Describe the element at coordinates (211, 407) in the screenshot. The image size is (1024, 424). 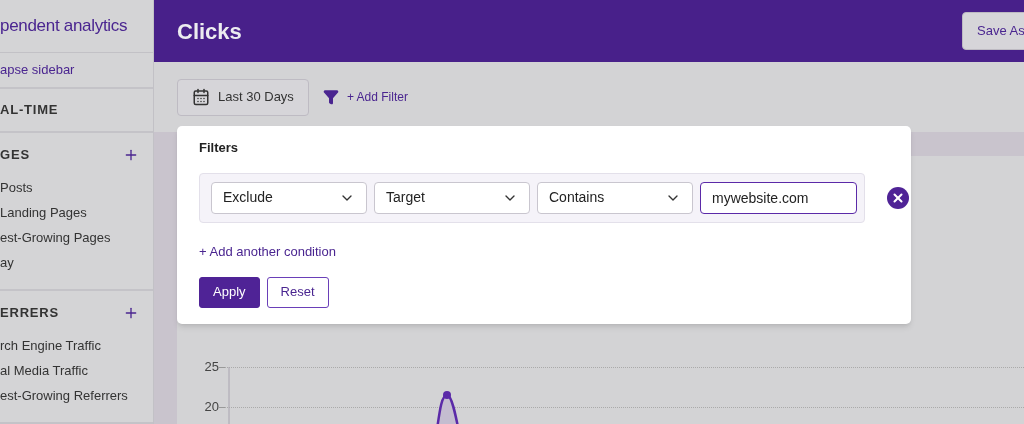
I see `y-axis-label: 20` at that location.